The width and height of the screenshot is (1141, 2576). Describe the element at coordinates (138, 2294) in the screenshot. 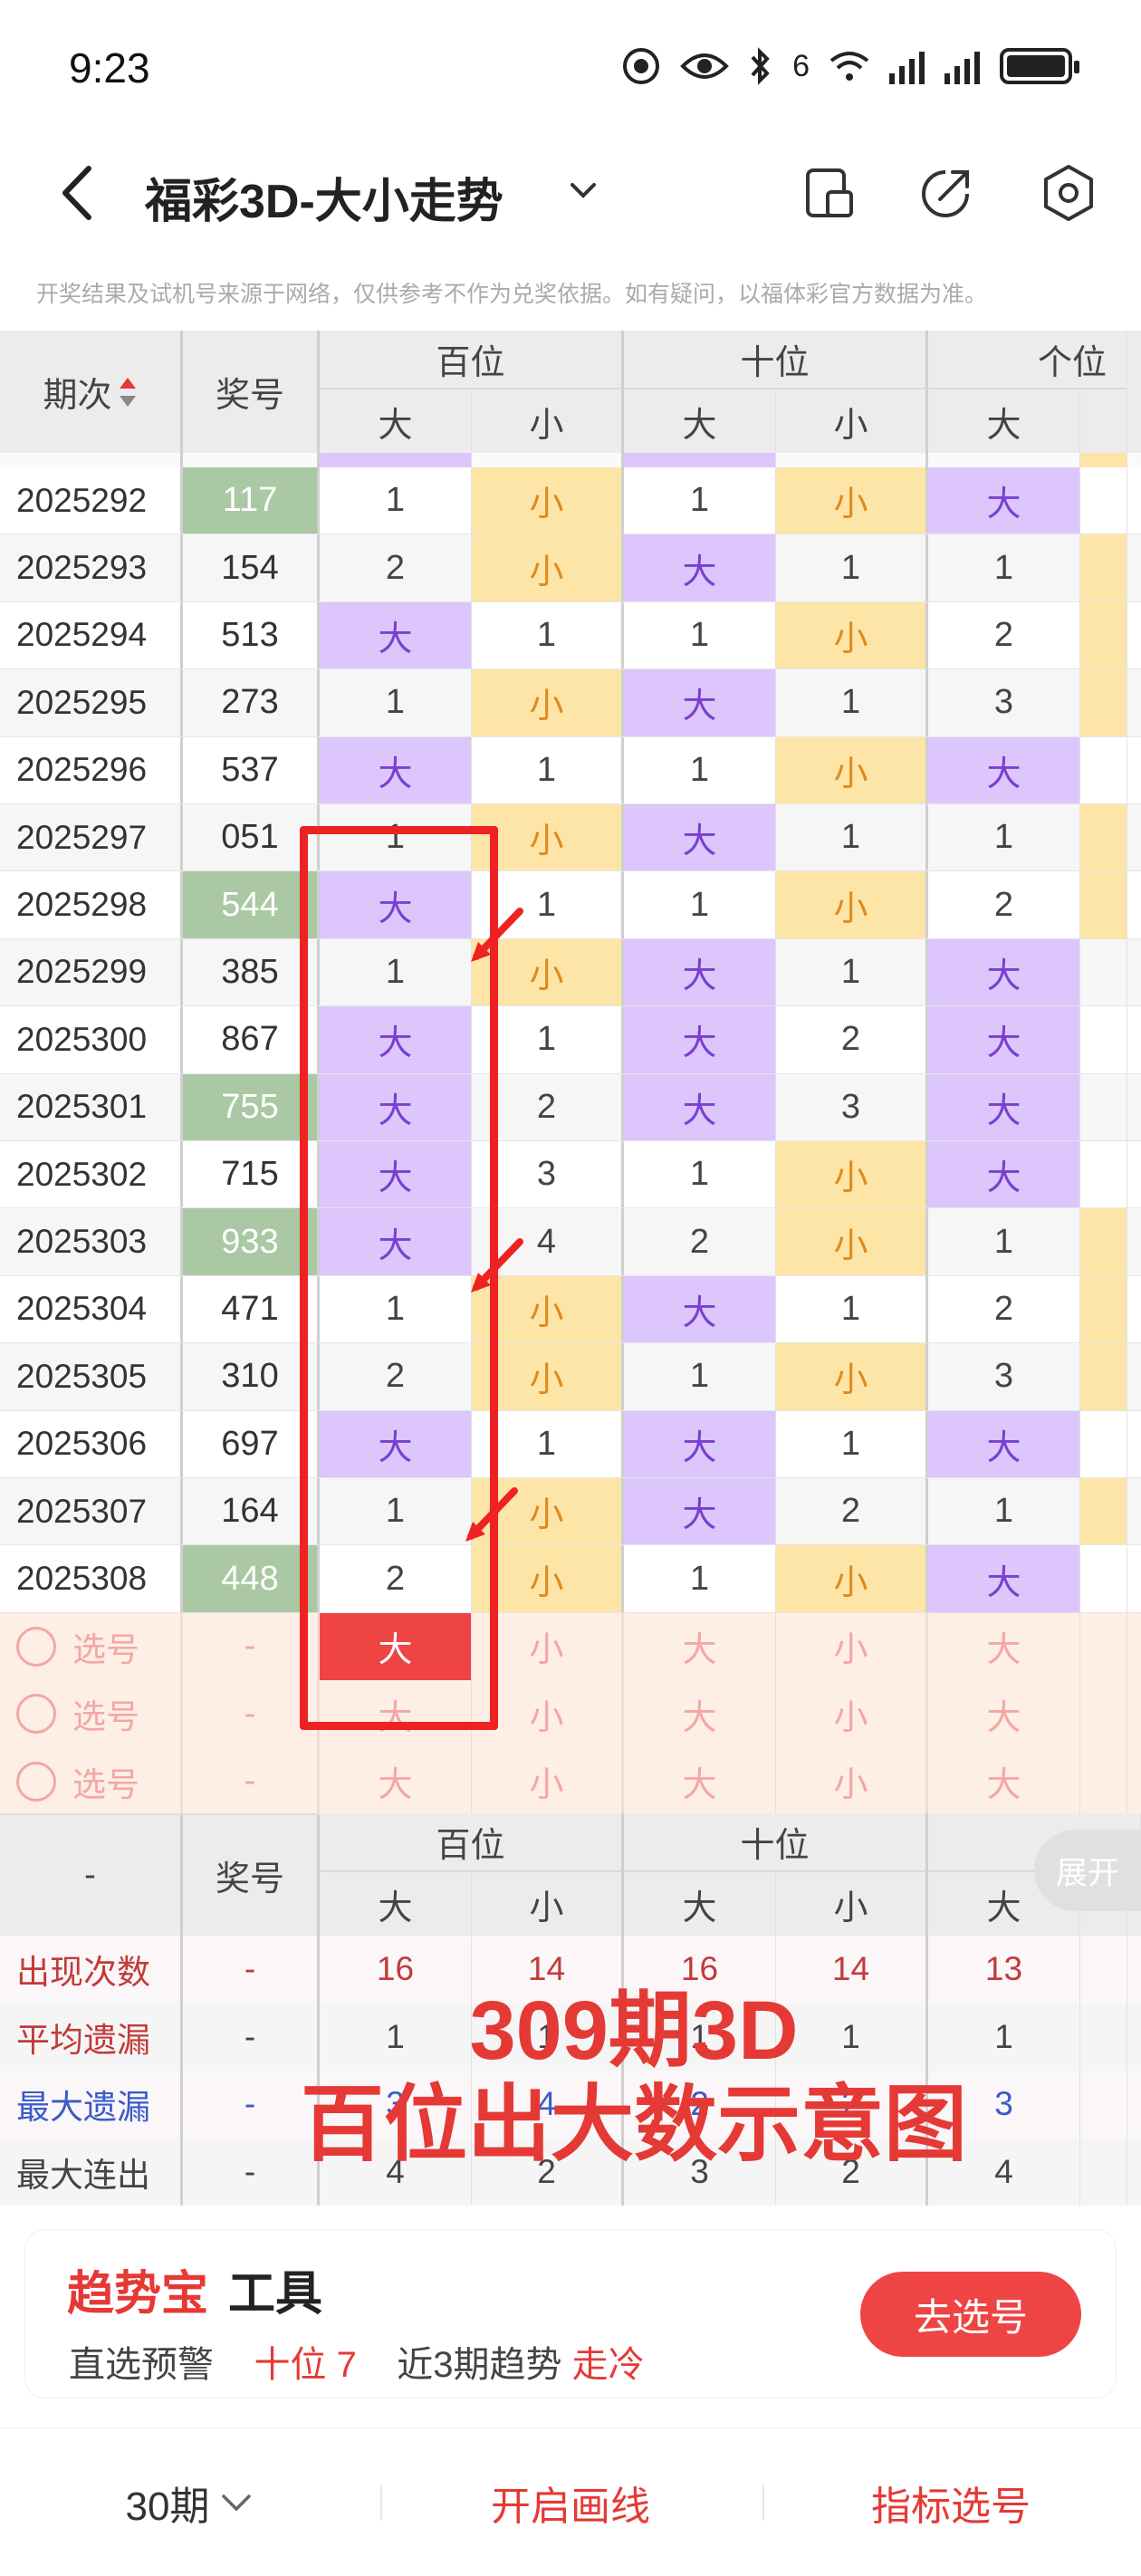

I see `promo-brand: 趋势宝` at that location.